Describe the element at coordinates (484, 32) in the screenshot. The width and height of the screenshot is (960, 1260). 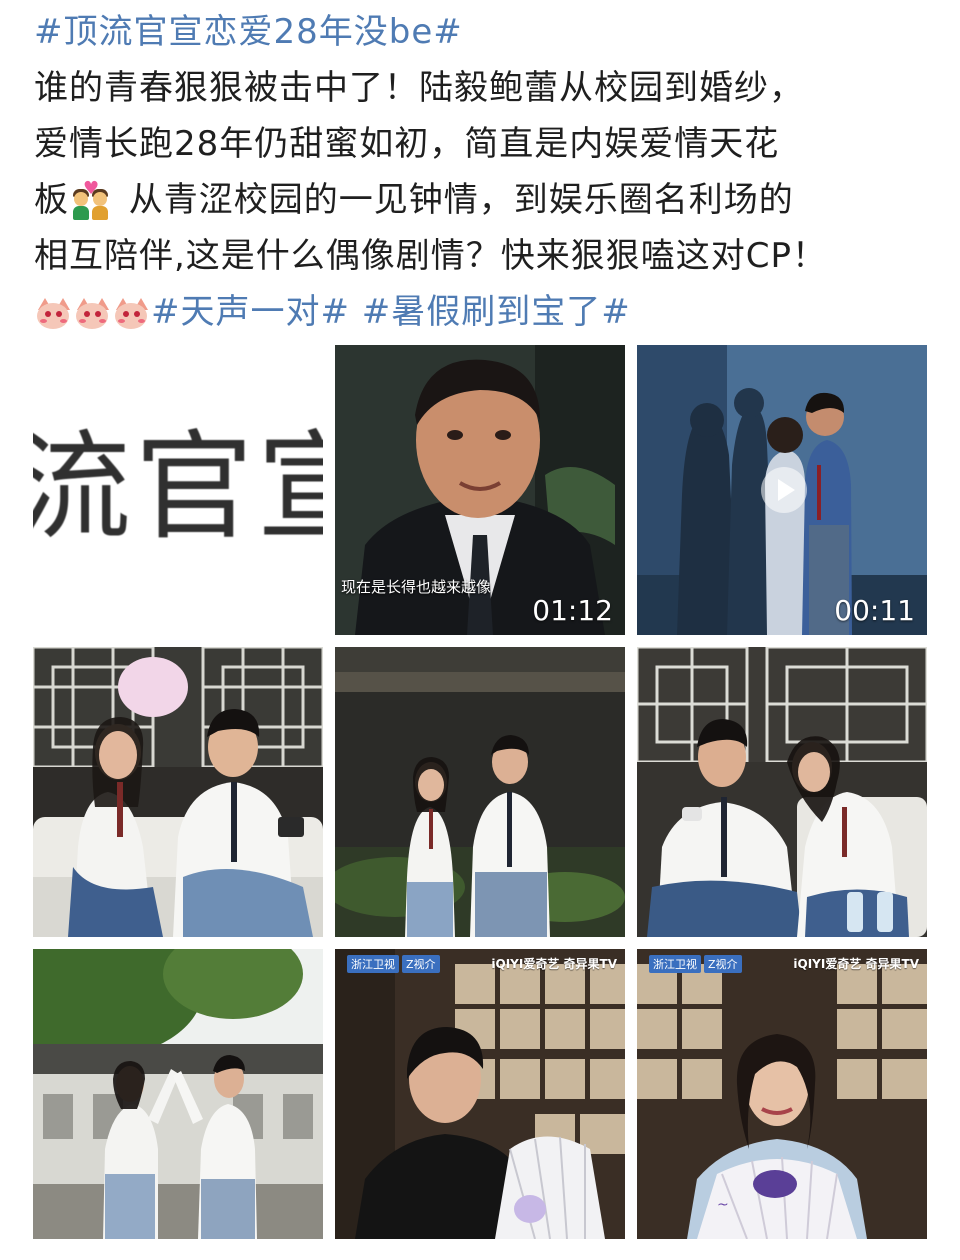
I see `post-line-1: #顶流官宣恋爱28年没be#` at that location.